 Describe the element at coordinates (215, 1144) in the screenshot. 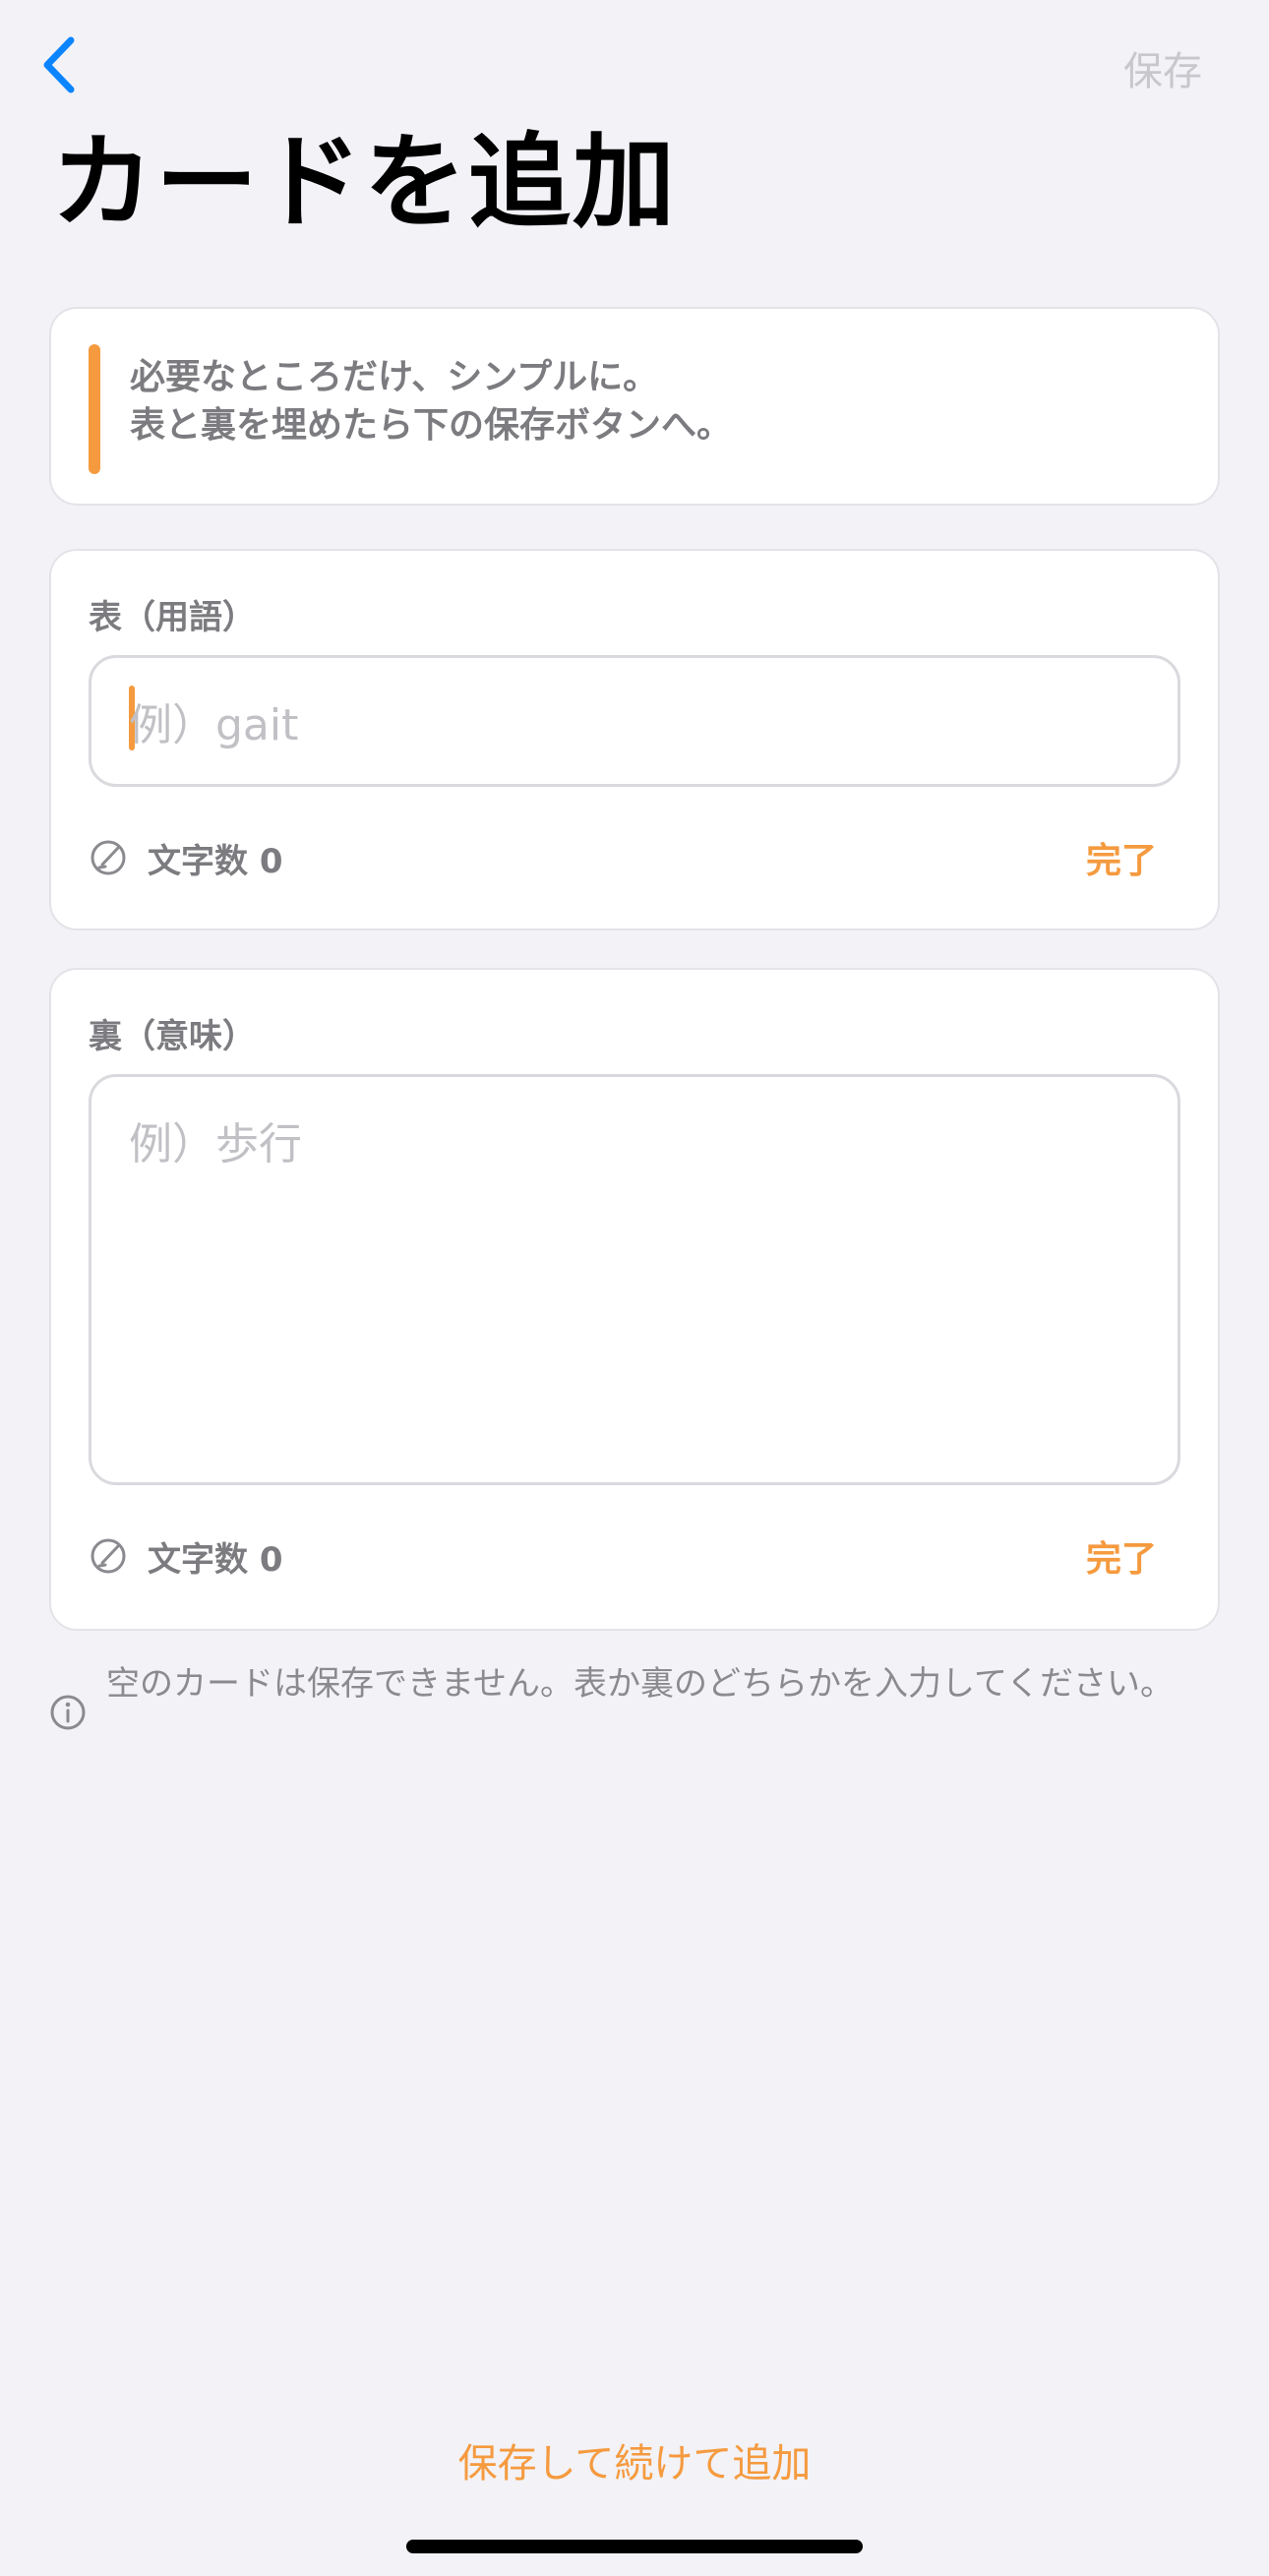

I see `back-placeholder: 例）歩行` at that location.